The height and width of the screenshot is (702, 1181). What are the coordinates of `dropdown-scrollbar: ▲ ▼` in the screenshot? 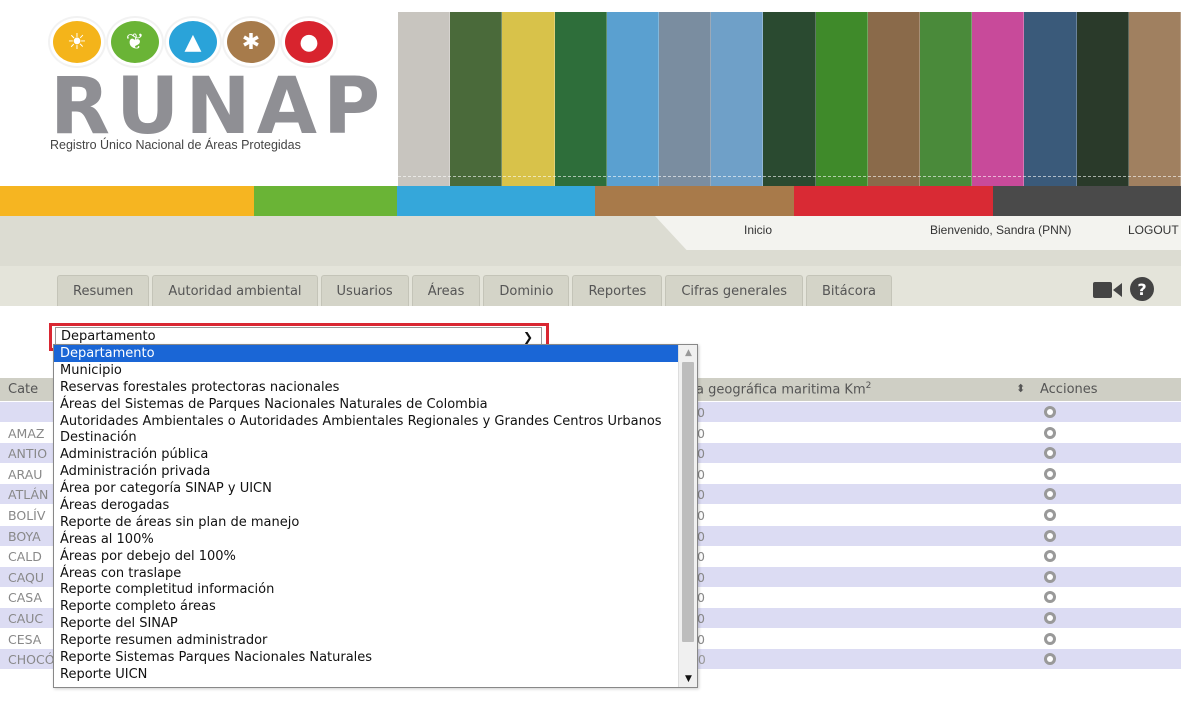 It's located at (687, 516).